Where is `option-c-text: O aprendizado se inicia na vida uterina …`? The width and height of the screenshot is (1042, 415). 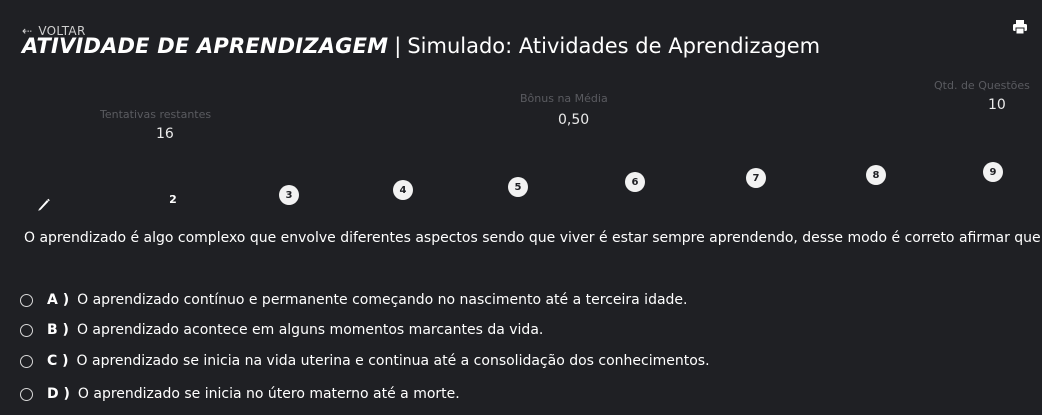 option-c-text: O aprendizado se inicia na vida uterina … is located at coordinates (393, 361).